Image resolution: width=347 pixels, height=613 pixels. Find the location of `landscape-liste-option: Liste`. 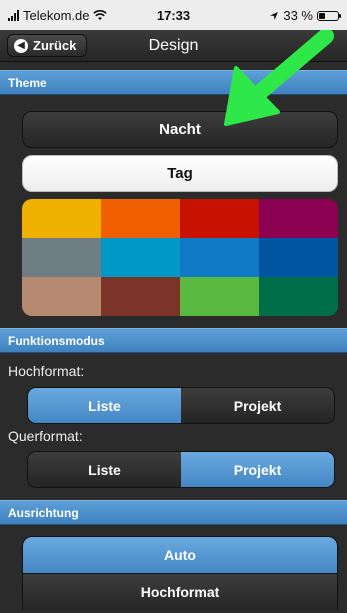

landscape-liste-option: Liste is located at coordinates (104, 469).